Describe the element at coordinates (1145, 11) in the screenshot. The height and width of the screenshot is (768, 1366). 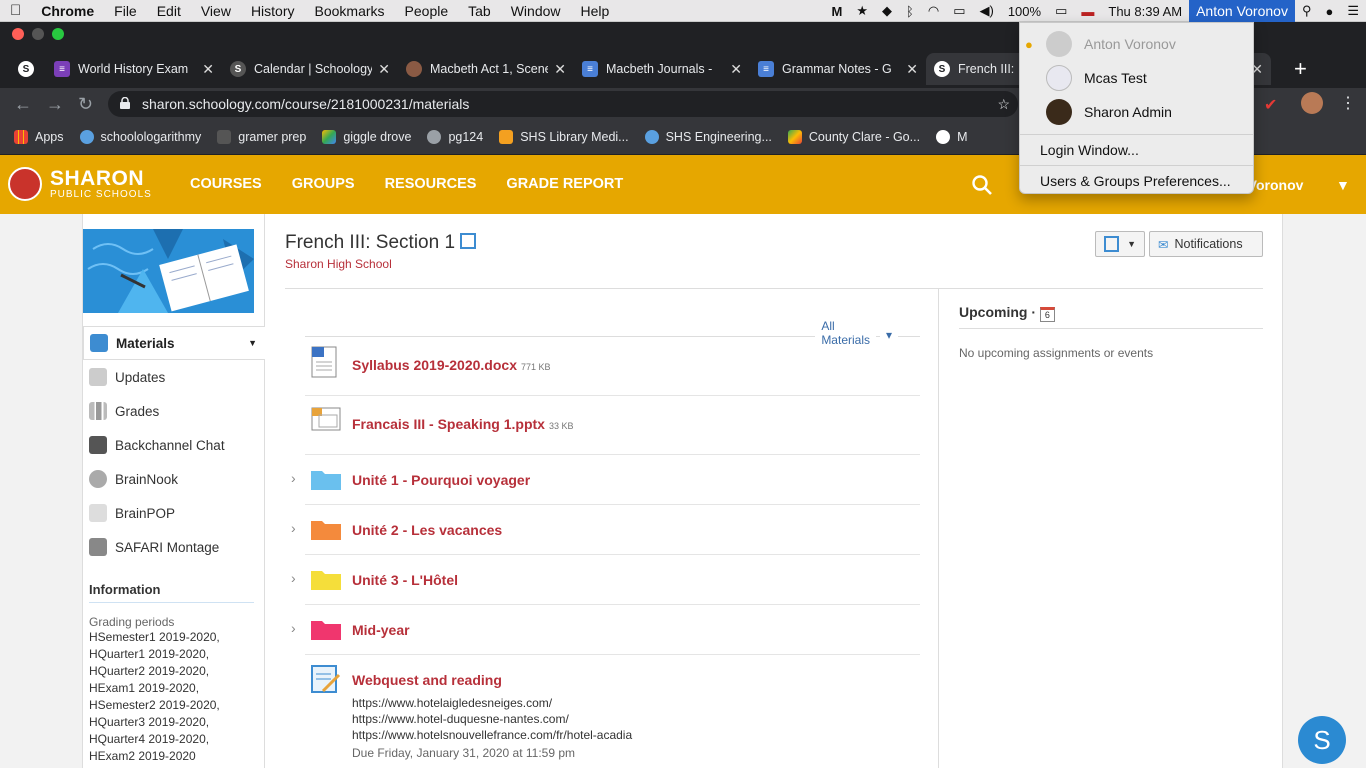
I see `menubar-clock: Thu 8:39 AM` at that location.